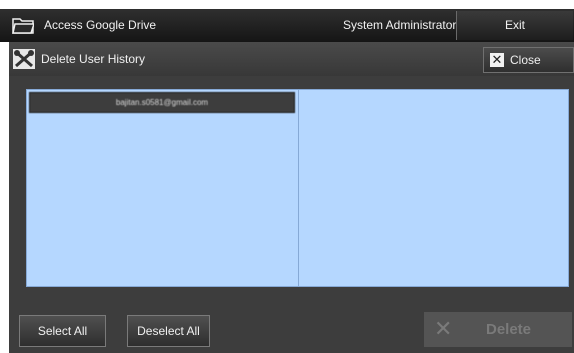 This screenshot has height=353, width=574. Describe the element at coordinates (162, 102) in the screenshot. I see `list-item: bajitan.s0581@gmail.com` at that location.